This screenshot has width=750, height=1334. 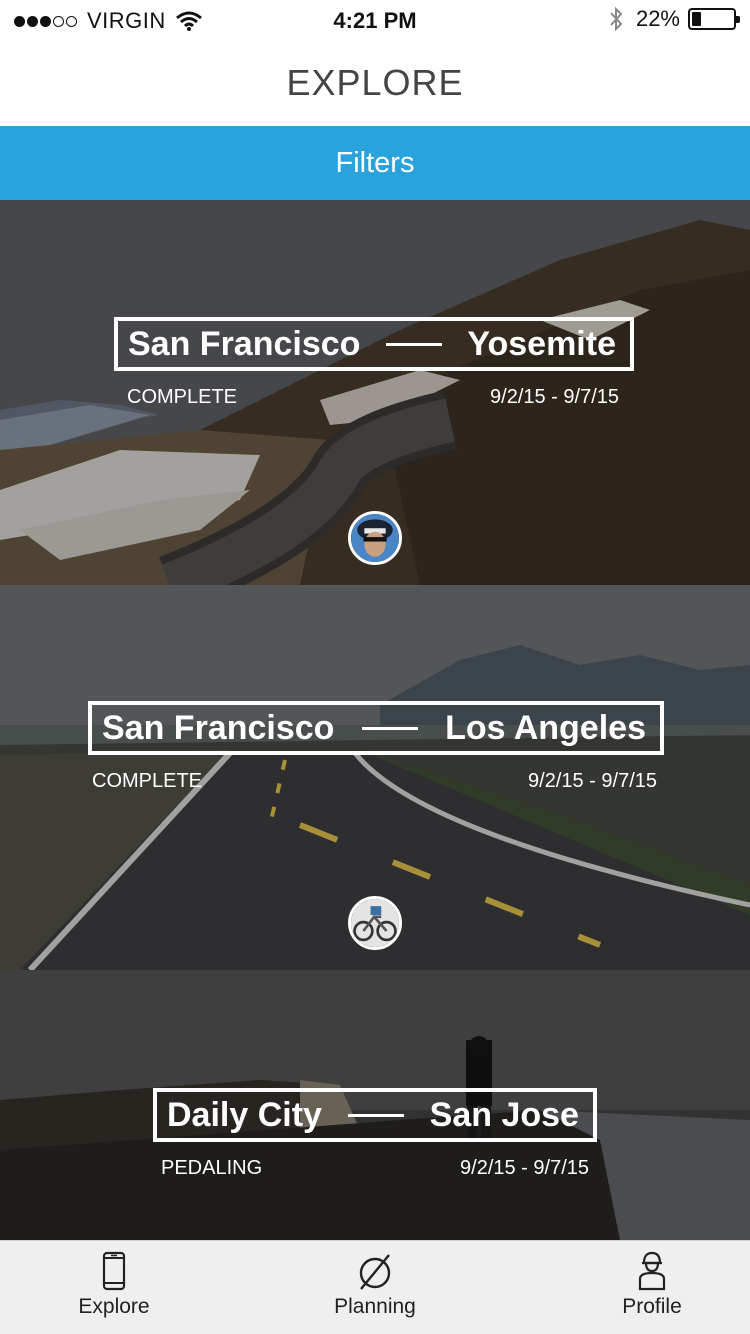 I want to click on phone-icon, so click(x=114, y=1271).